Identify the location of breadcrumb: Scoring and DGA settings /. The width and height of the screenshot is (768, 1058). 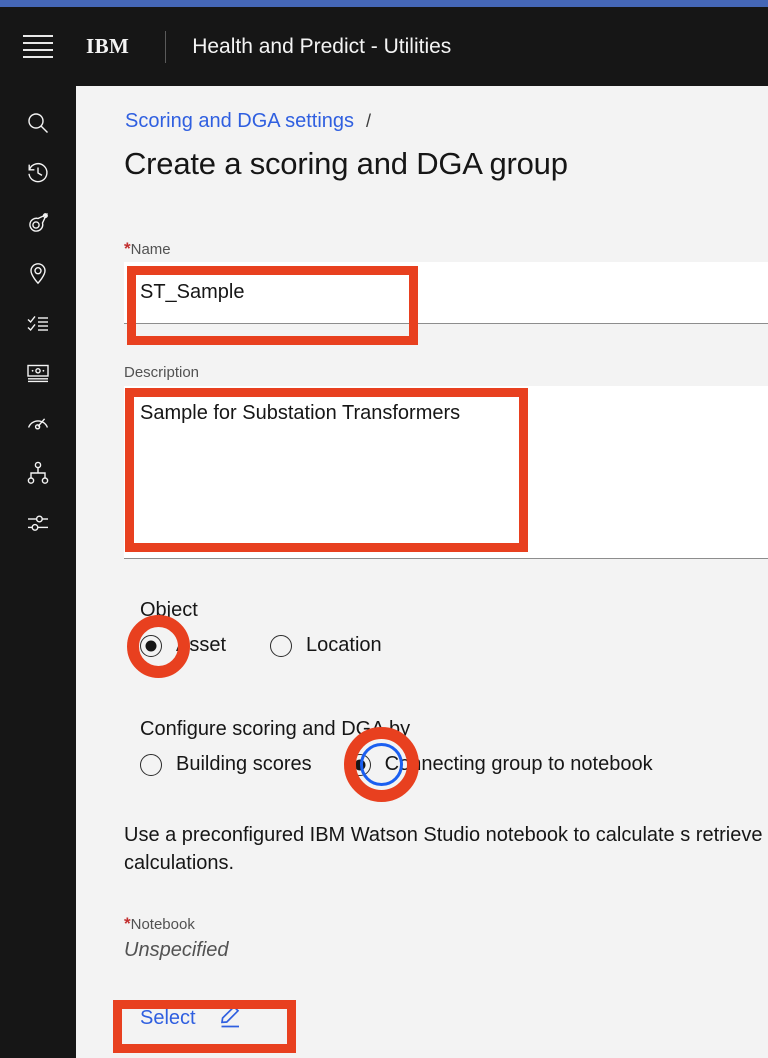
(248, 121).